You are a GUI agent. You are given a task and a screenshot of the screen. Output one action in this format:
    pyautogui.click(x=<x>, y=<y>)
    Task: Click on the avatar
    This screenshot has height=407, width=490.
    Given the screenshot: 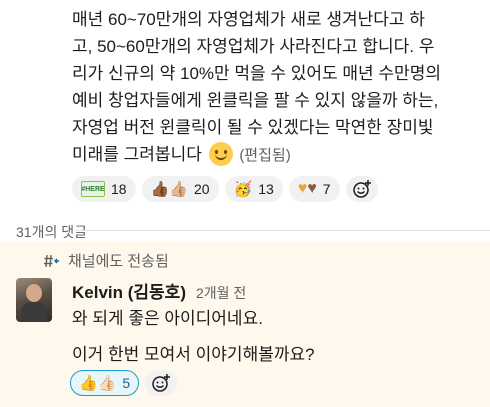 What is the action you would take?
    pyautogui.click(x=34, y=300)
    